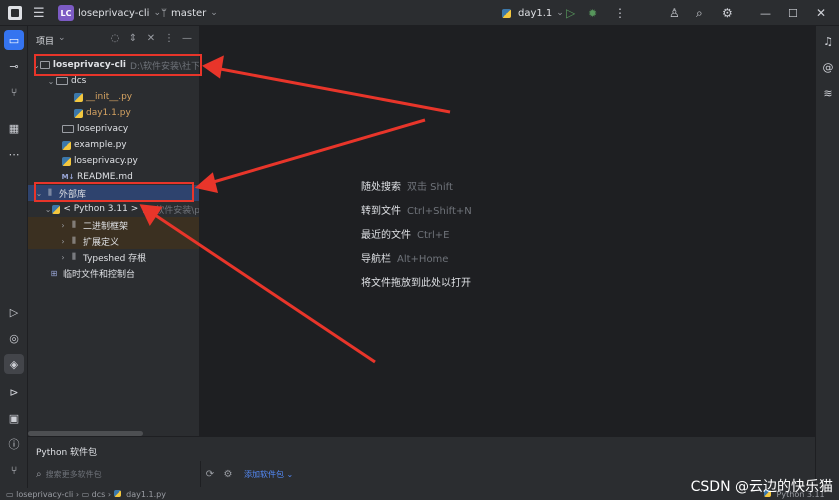 The width and height of the screenshot is (839, 500). What do you see at coordinates (44, 494) in the screenshot?
I see `breadcrumb-item: loseprivacy-cli` at bounding box center [44, 494].